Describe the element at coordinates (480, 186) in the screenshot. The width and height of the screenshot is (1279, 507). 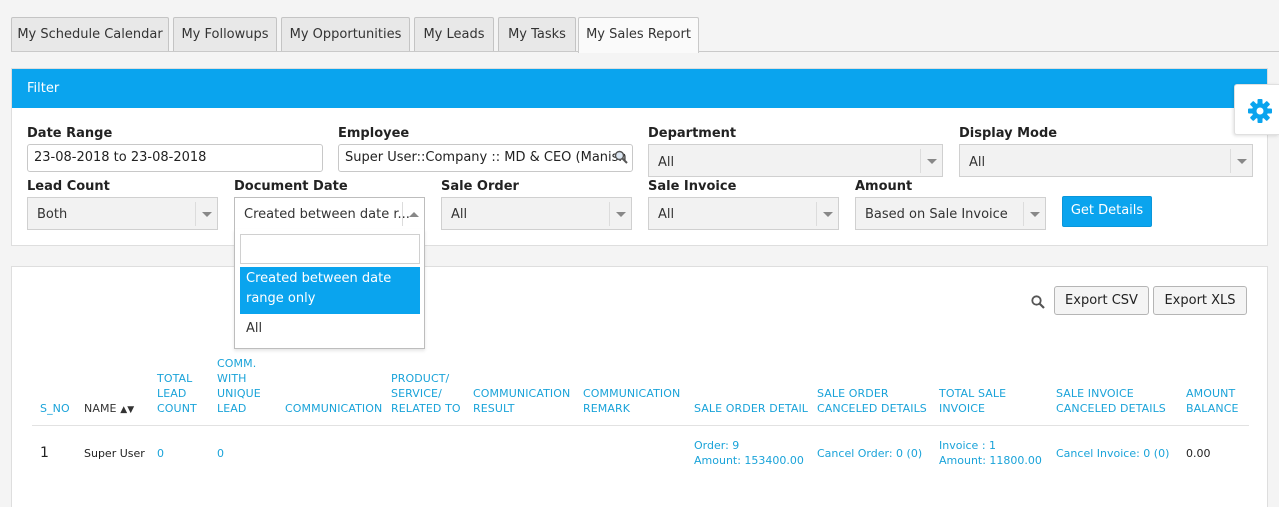
I see `sale-order-label: Sale Order` at that location.